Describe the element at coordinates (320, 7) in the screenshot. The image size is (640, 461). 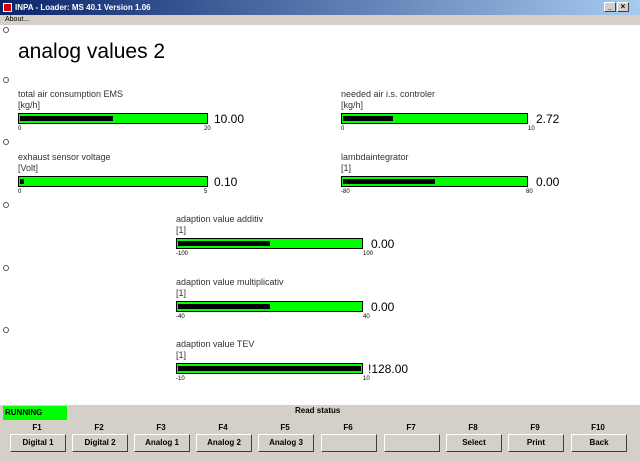
I see `title-bar: INPA - Loader: MS 40.1 Version 1.06 _ ×` at that location.